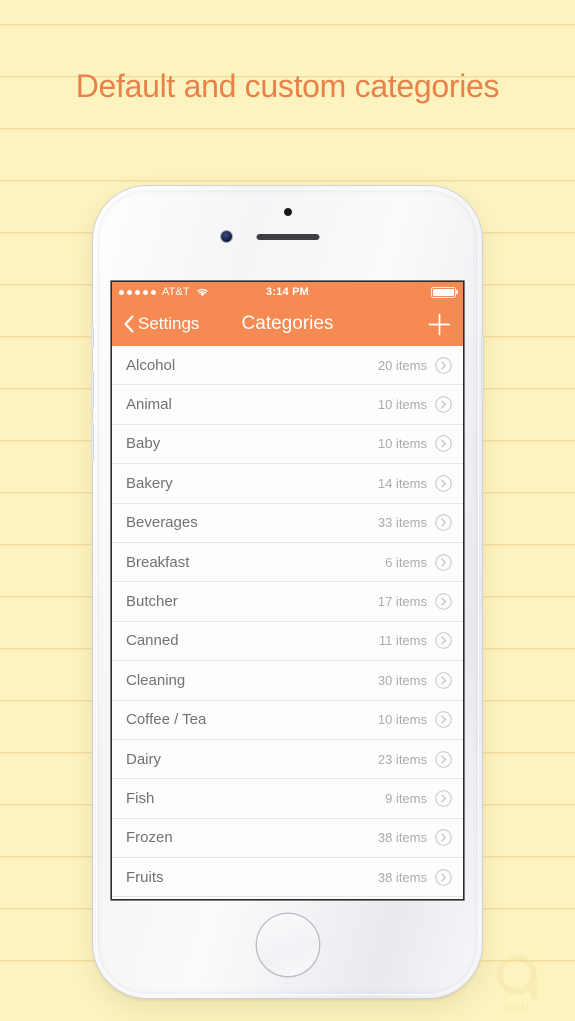  Describe the element at coordinates (287, 641) in the screenshot. I see `category-row: Canned 11 items` at that location.